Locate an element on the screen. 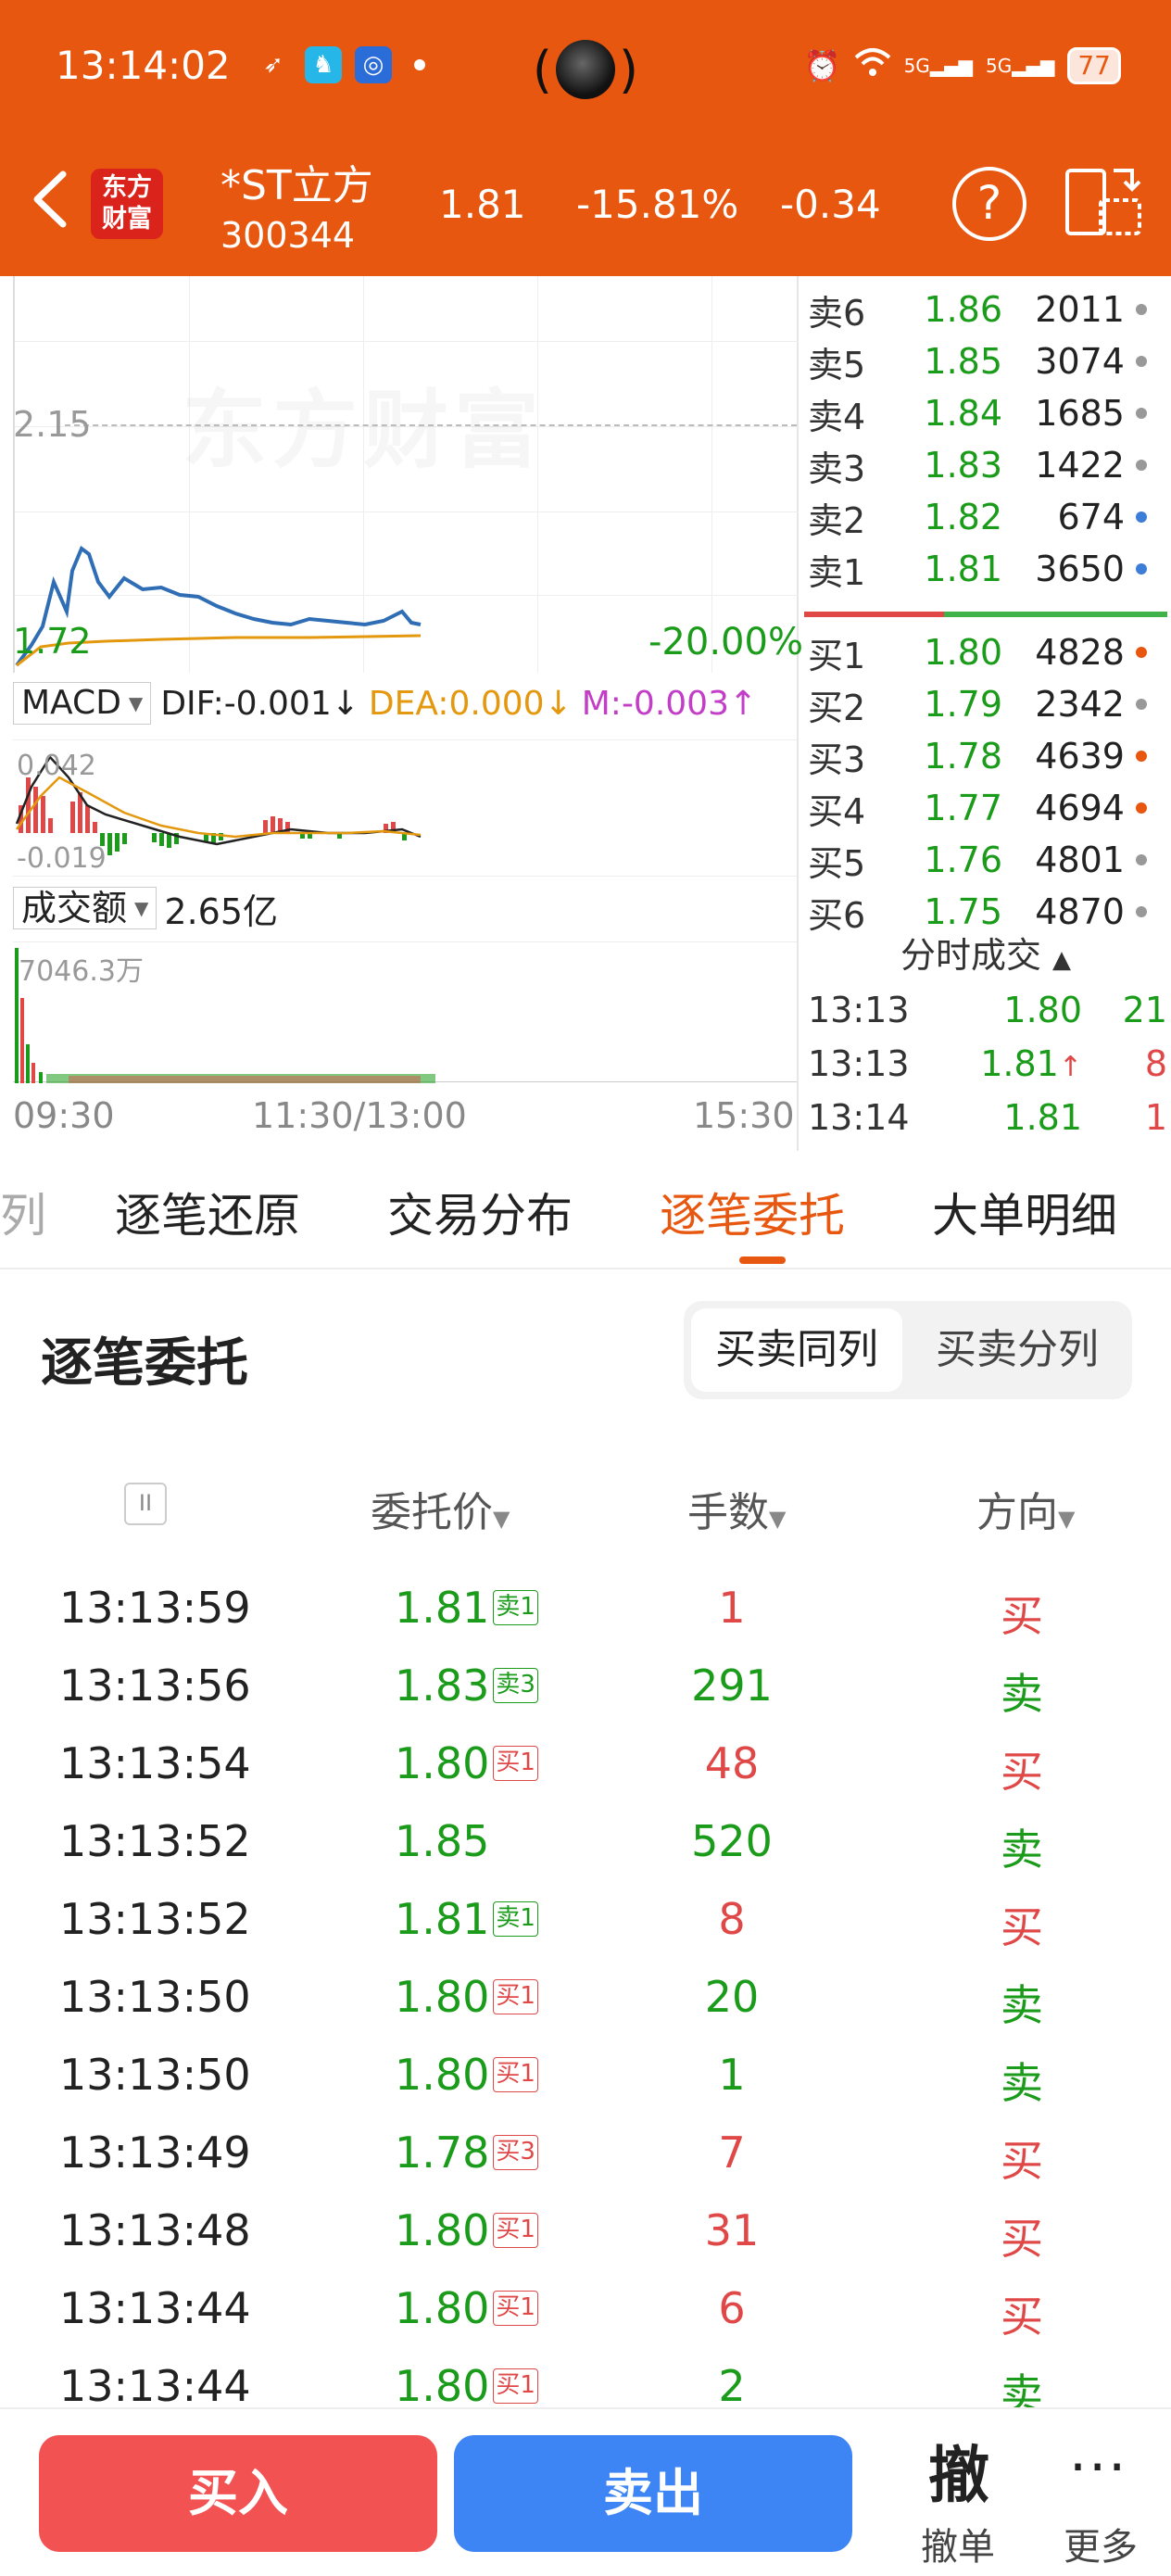 The height and width of the screenshot is (2576, 1171). price-low-label: 1.72 is located at coordinates (53, 642).